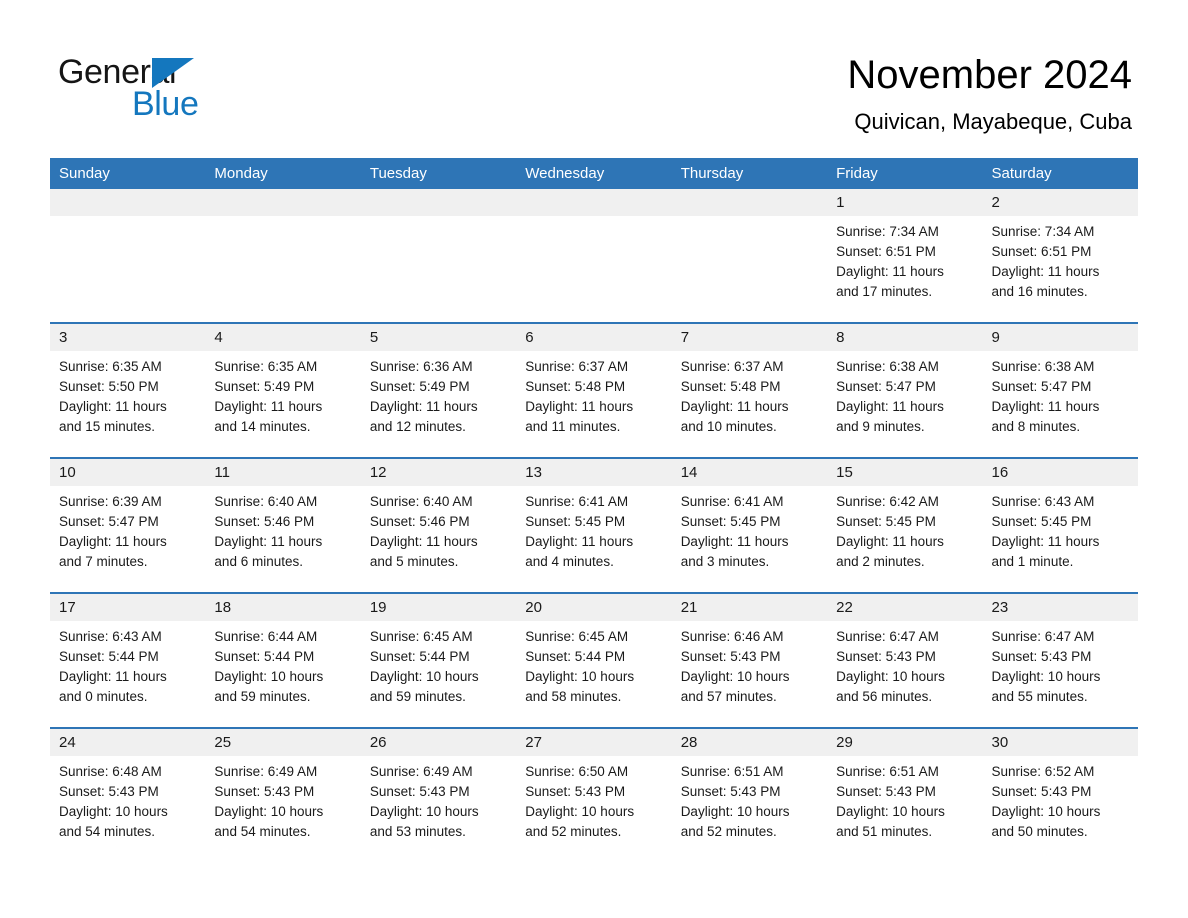 This screenshot has width=1188, height=918. What do you see at coordinates (1043, 771) in the screenshot?
I see `sunrise-text: Sunrise: 6:52 AM` at bounding box center [1043, 771].